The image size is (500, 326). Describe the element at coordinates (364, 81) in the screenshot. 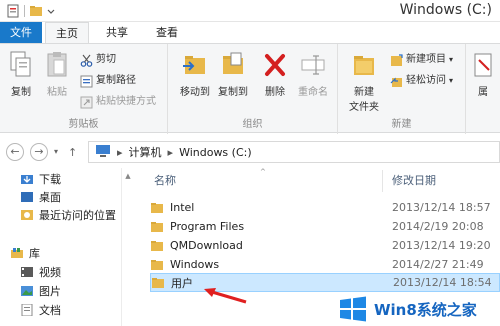

I see `new-folder-button: 新建 文件夹` at that location.